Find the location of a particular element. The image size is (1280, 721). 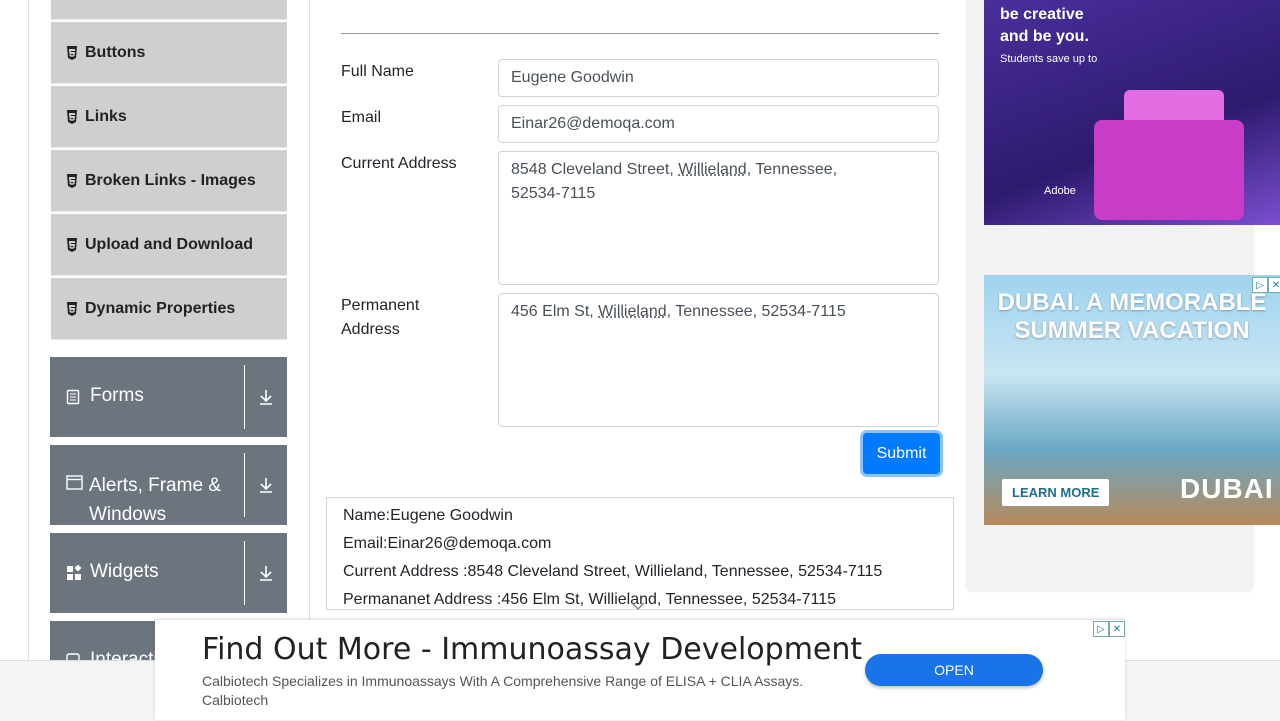

address-text: , Tennessee, is located at coordinates (792, 169).